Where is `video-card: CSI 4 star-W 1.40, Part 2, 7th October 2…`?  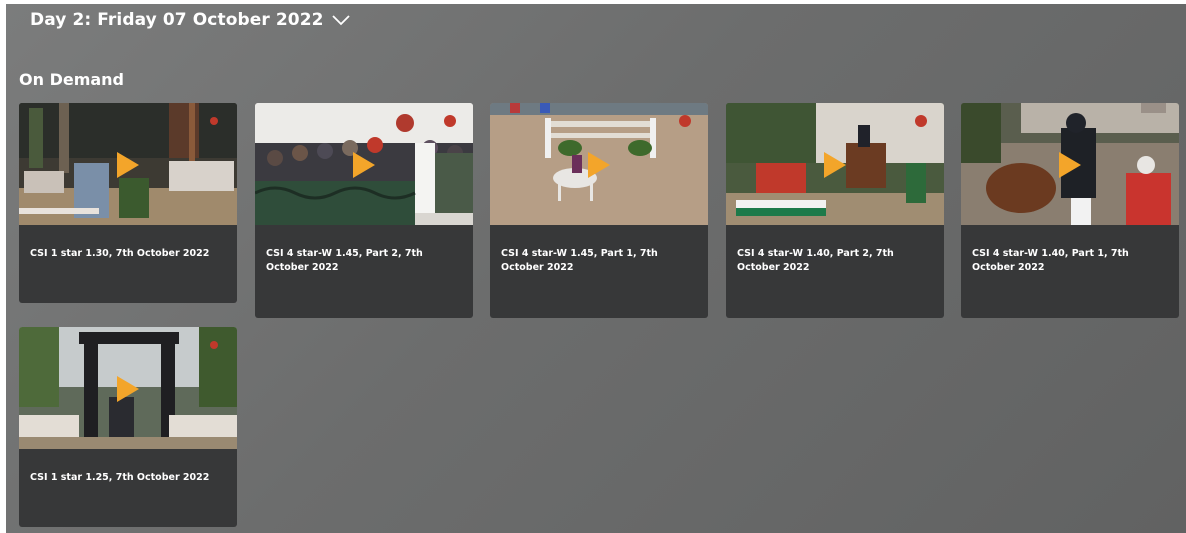 video-card: CSI 4 star-W 1.40, Part 2, 7th October 2… is located at coordinates (835, 210).